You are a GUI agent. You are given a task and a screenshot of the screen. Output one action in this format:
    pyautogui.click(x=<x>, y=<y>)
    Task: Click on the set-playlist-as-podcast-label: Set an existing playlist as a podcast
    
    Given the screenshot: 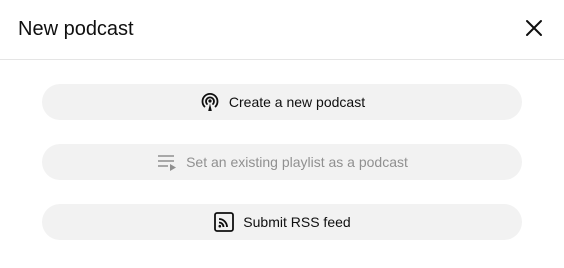 What is the action you would take?
    pyautogui.click(x=297, y=162)
    